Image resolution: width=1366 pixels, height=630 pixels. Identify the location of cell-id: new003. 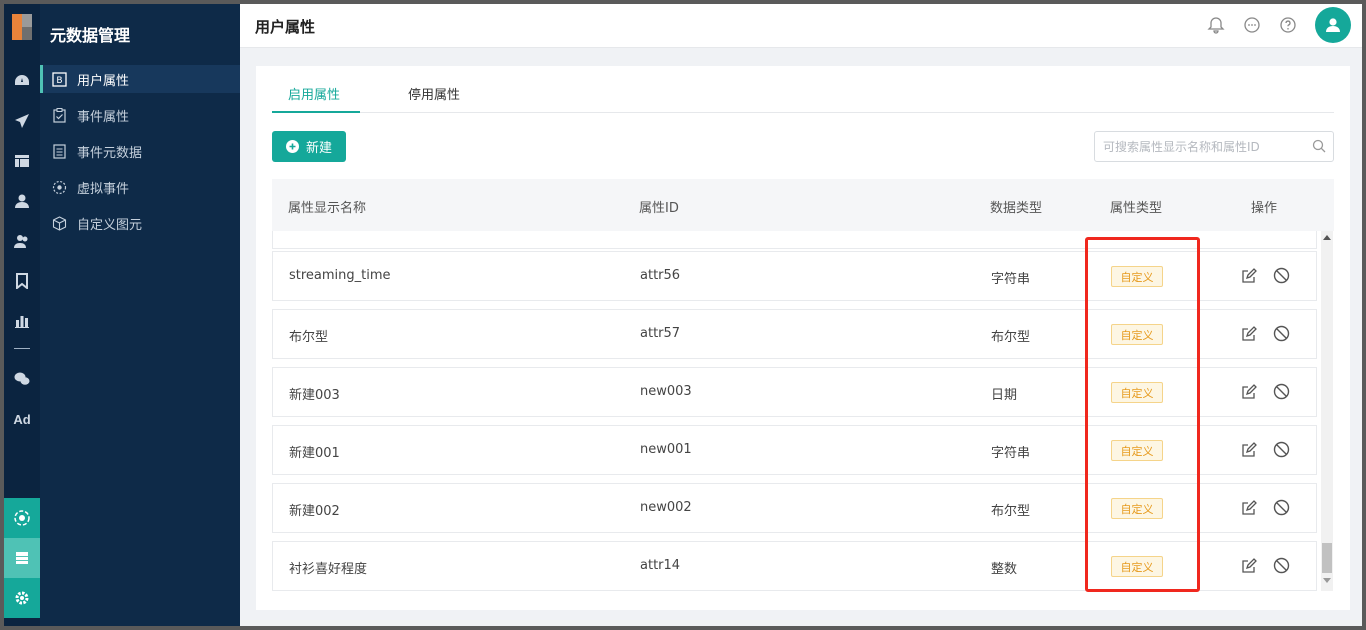
(666, 391).